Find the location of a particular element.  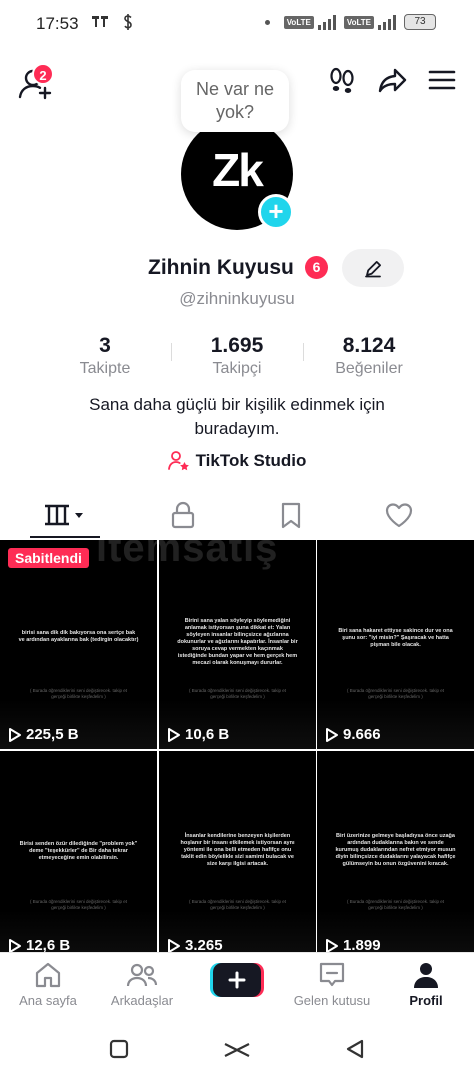

volte-badge: VoLTE is located at coordinates (298, 22).